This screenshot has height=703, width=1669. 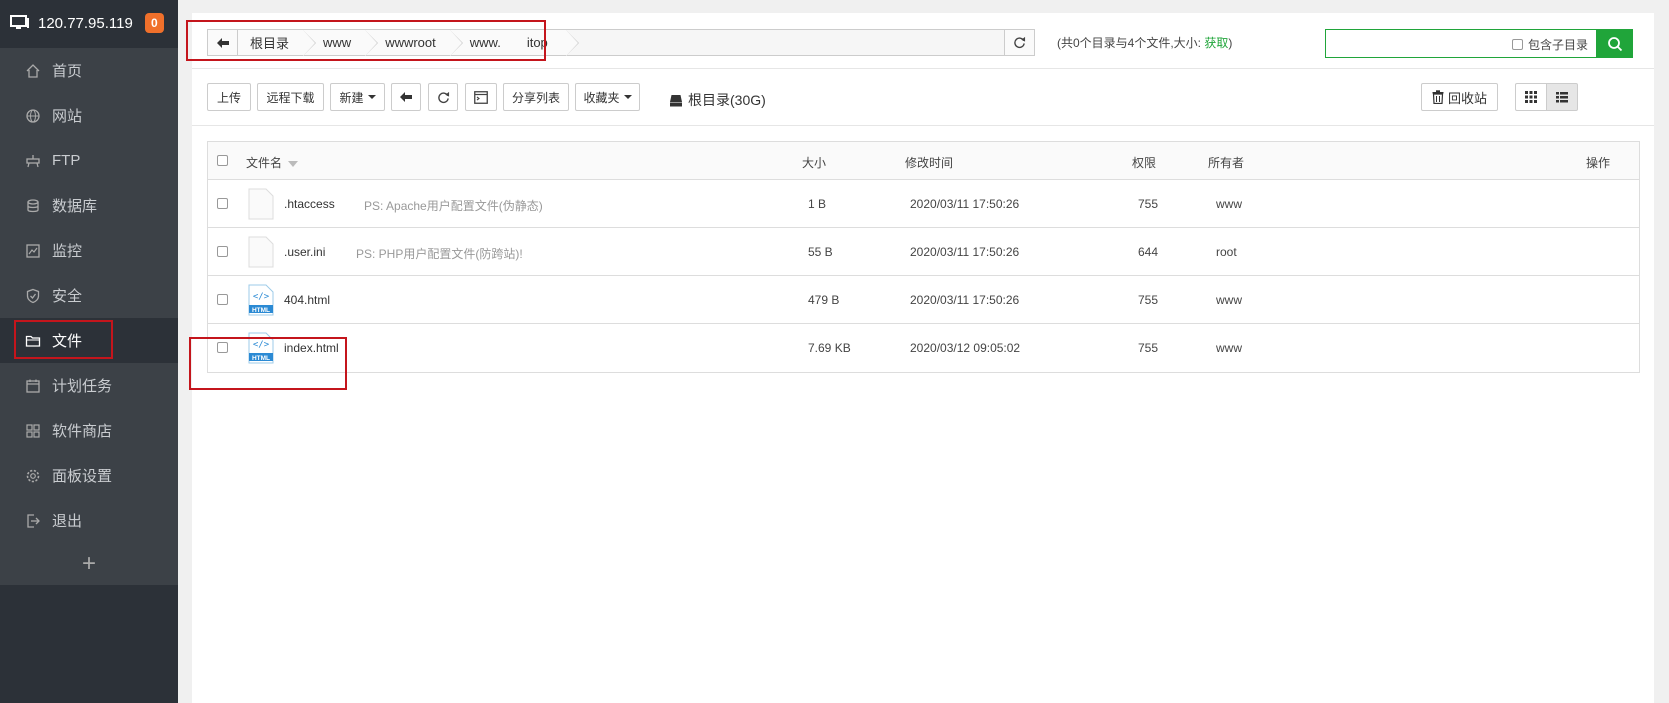 What do you see at coordinates (63, 339) in the screenshot?
I see `highlight-files-menu` at bounding box center [63, 339].